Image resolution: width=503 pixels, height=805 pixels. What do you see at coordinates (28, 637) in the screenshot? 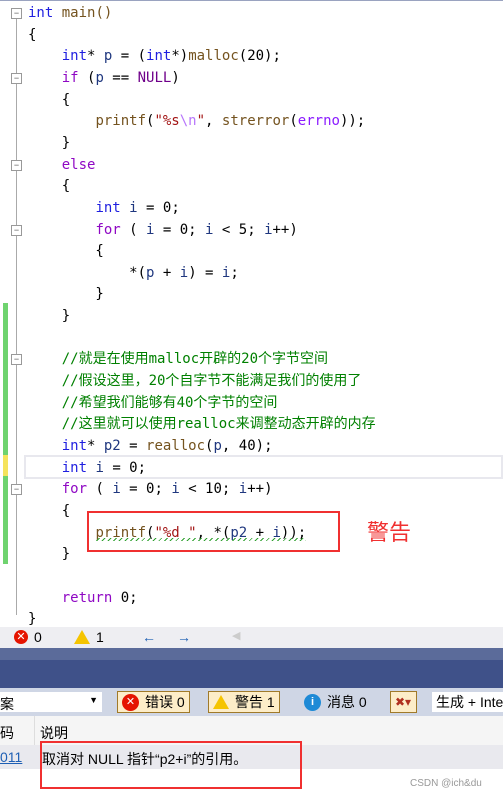
I see `error-count: ✕ 0` at bounding box center [28, 637].